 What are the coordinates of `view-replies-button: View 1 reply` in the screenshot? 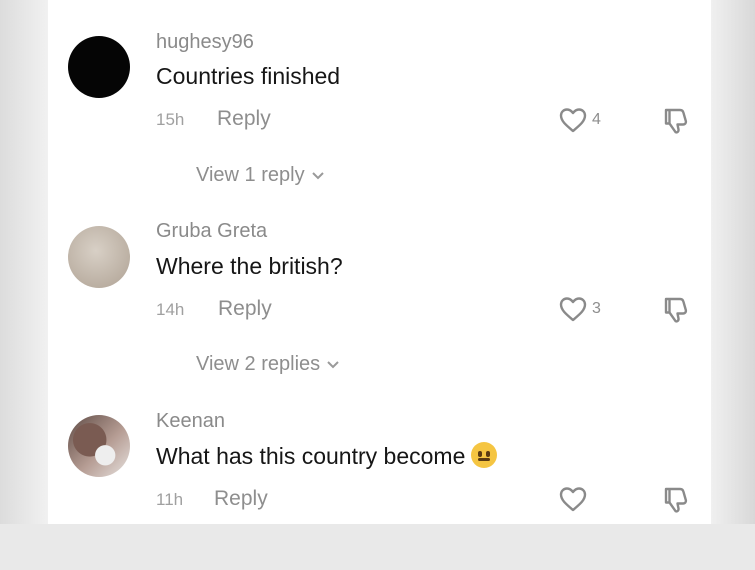 It's located at (260, 175).